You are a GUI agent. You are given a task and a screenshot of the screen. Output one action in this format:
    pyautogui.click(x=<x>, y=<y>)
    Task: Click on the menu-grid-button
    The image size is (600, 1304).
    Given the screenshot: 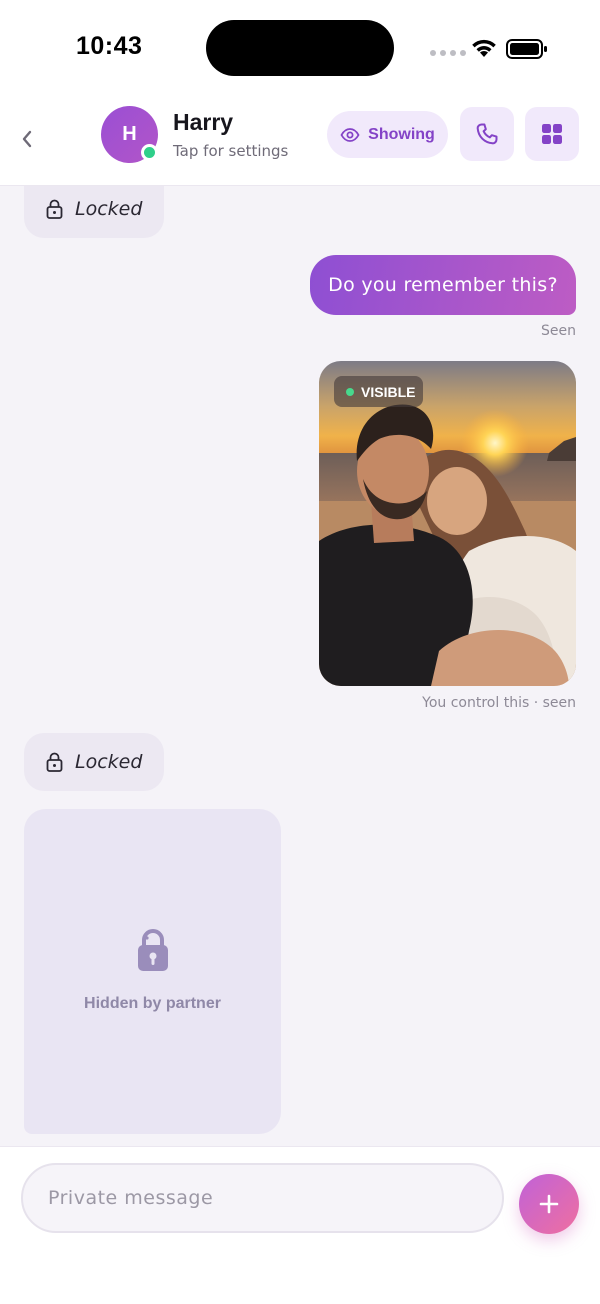 What is the action you would take?
    pyautogui.click(x=552, y=134)
    